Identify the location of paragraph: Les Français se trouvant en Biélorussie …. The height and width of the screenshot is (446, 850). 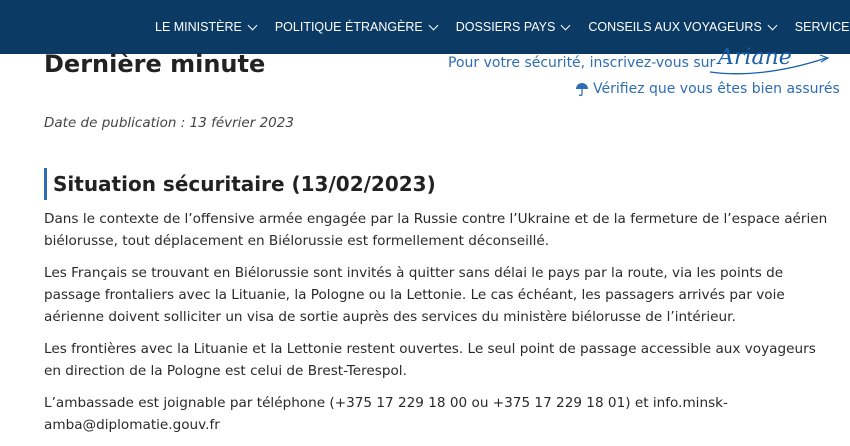
(414, 295).